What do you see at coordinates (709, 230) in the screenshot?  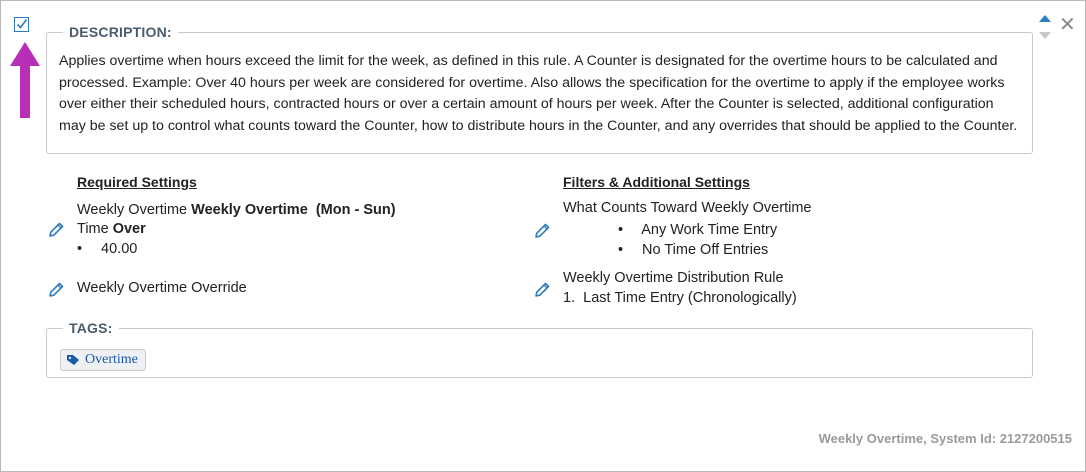 I see `counts-item-text: Any Work Time Entry` at bounding box center [709, 230].